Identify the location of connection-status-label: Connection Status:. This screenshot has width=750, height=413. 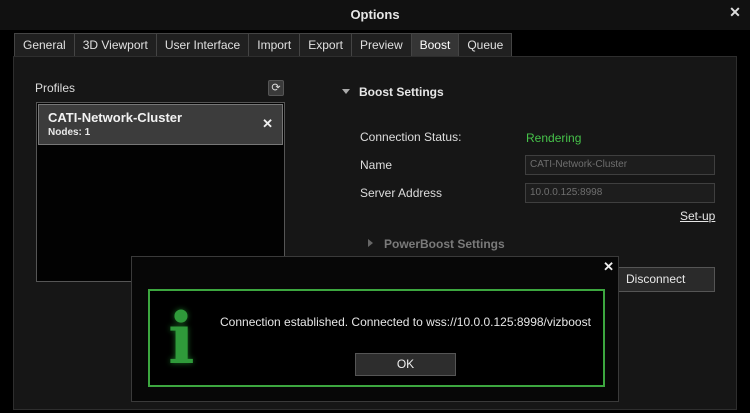
(411, 137).